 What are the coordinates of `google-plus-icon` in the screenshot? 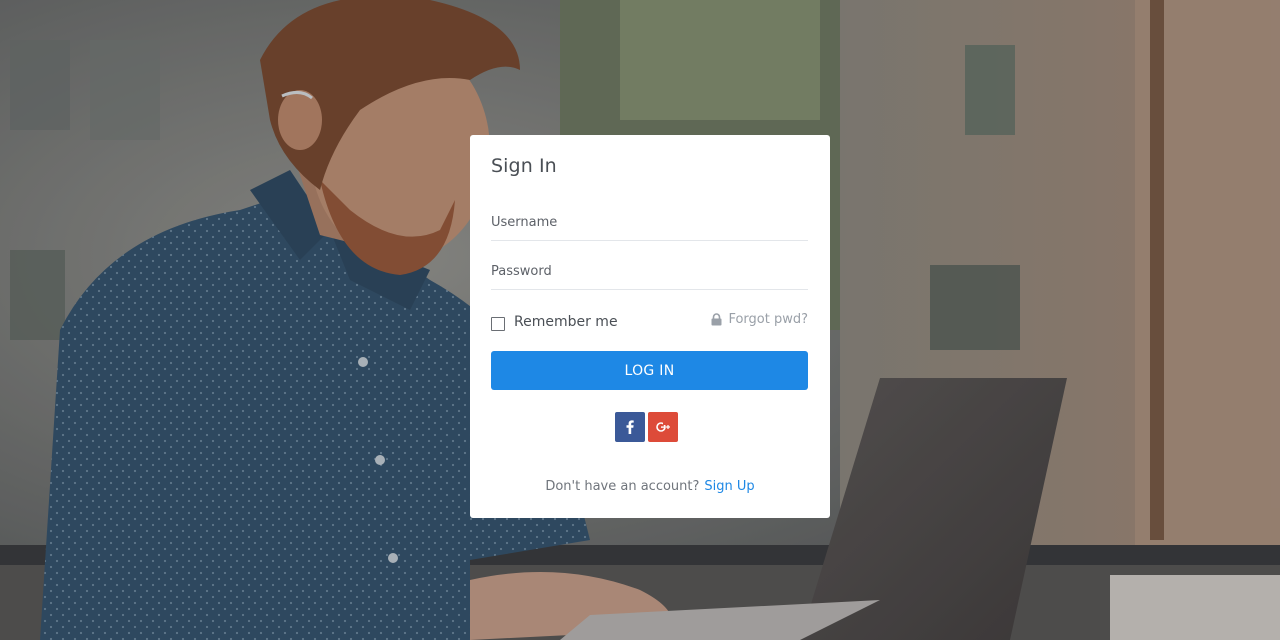 It's located at (663, 427).